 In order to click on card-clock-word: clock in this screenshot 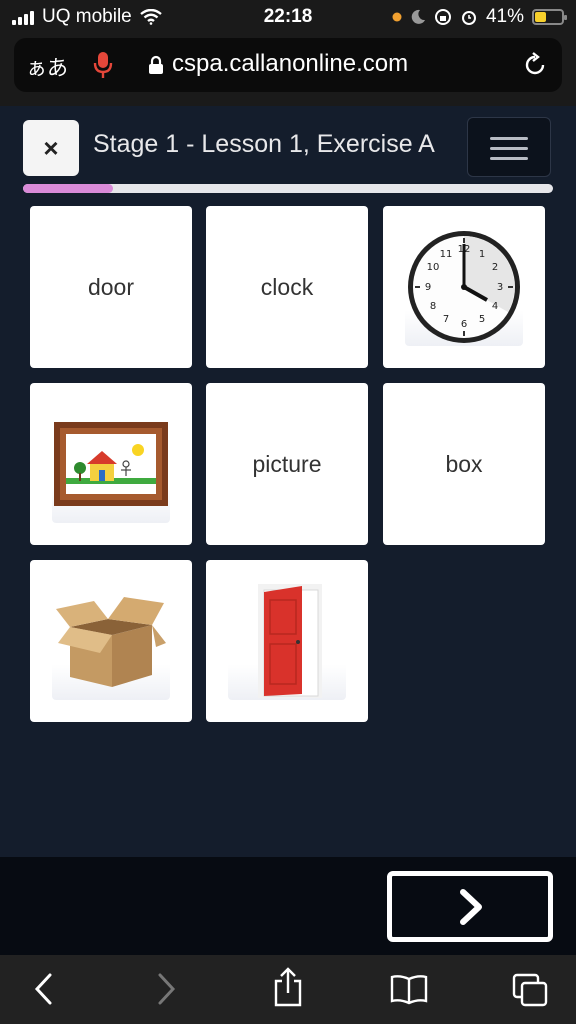, I will do `click(287, 287)`.